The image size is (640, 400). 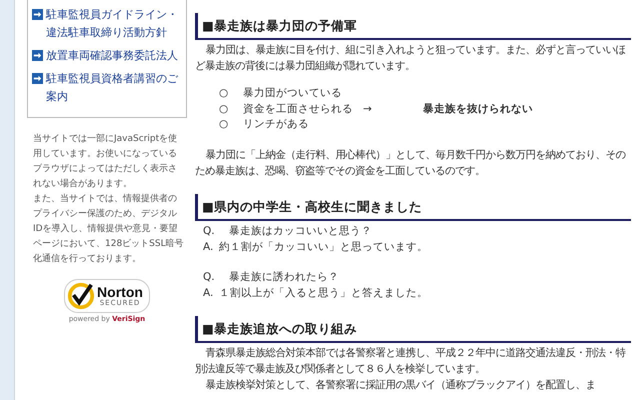 I want to click on body-text: 暴力団に「上納金（走行料、用心棒代）」として、毎月数千円から数万円を納めており、そのため暴走族は、恐喝、窃盗等でその資金を工面しているのです。, so click(x=410, y=163).